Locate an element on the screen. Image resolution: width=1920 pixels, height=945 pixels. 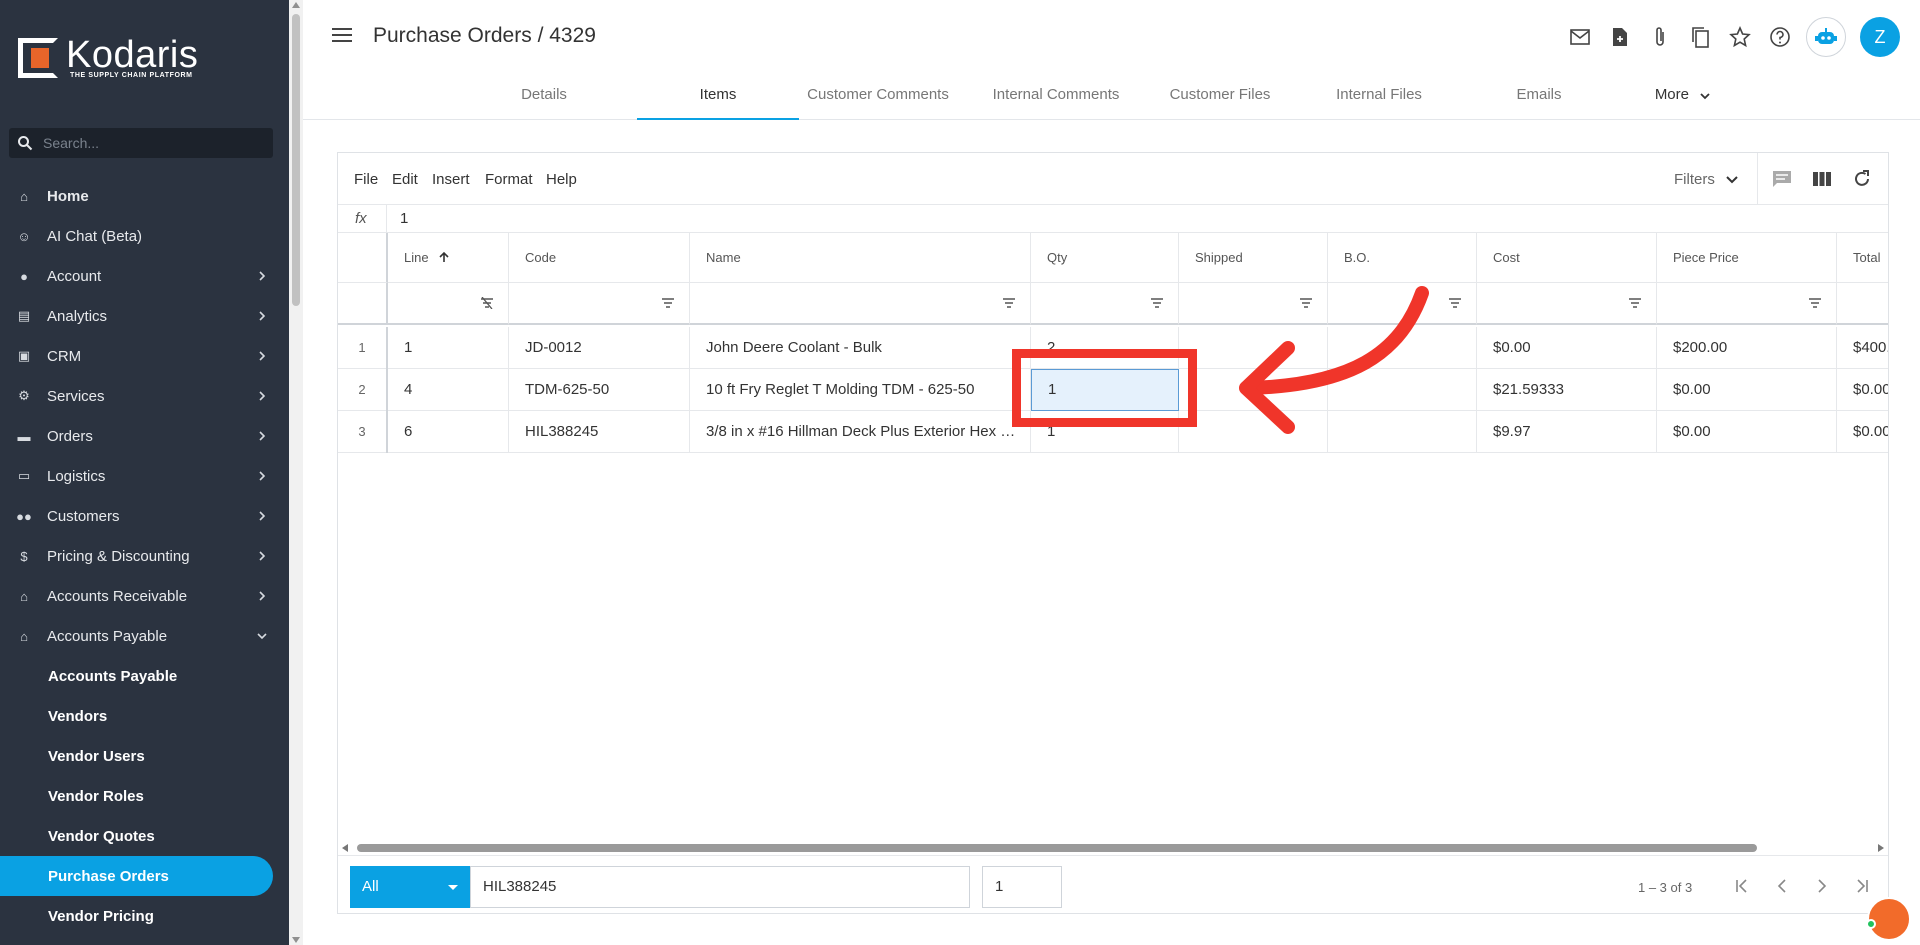
sidebar-item-pricing: $ Pricing & Discounting is located at coordinates (144, 556).